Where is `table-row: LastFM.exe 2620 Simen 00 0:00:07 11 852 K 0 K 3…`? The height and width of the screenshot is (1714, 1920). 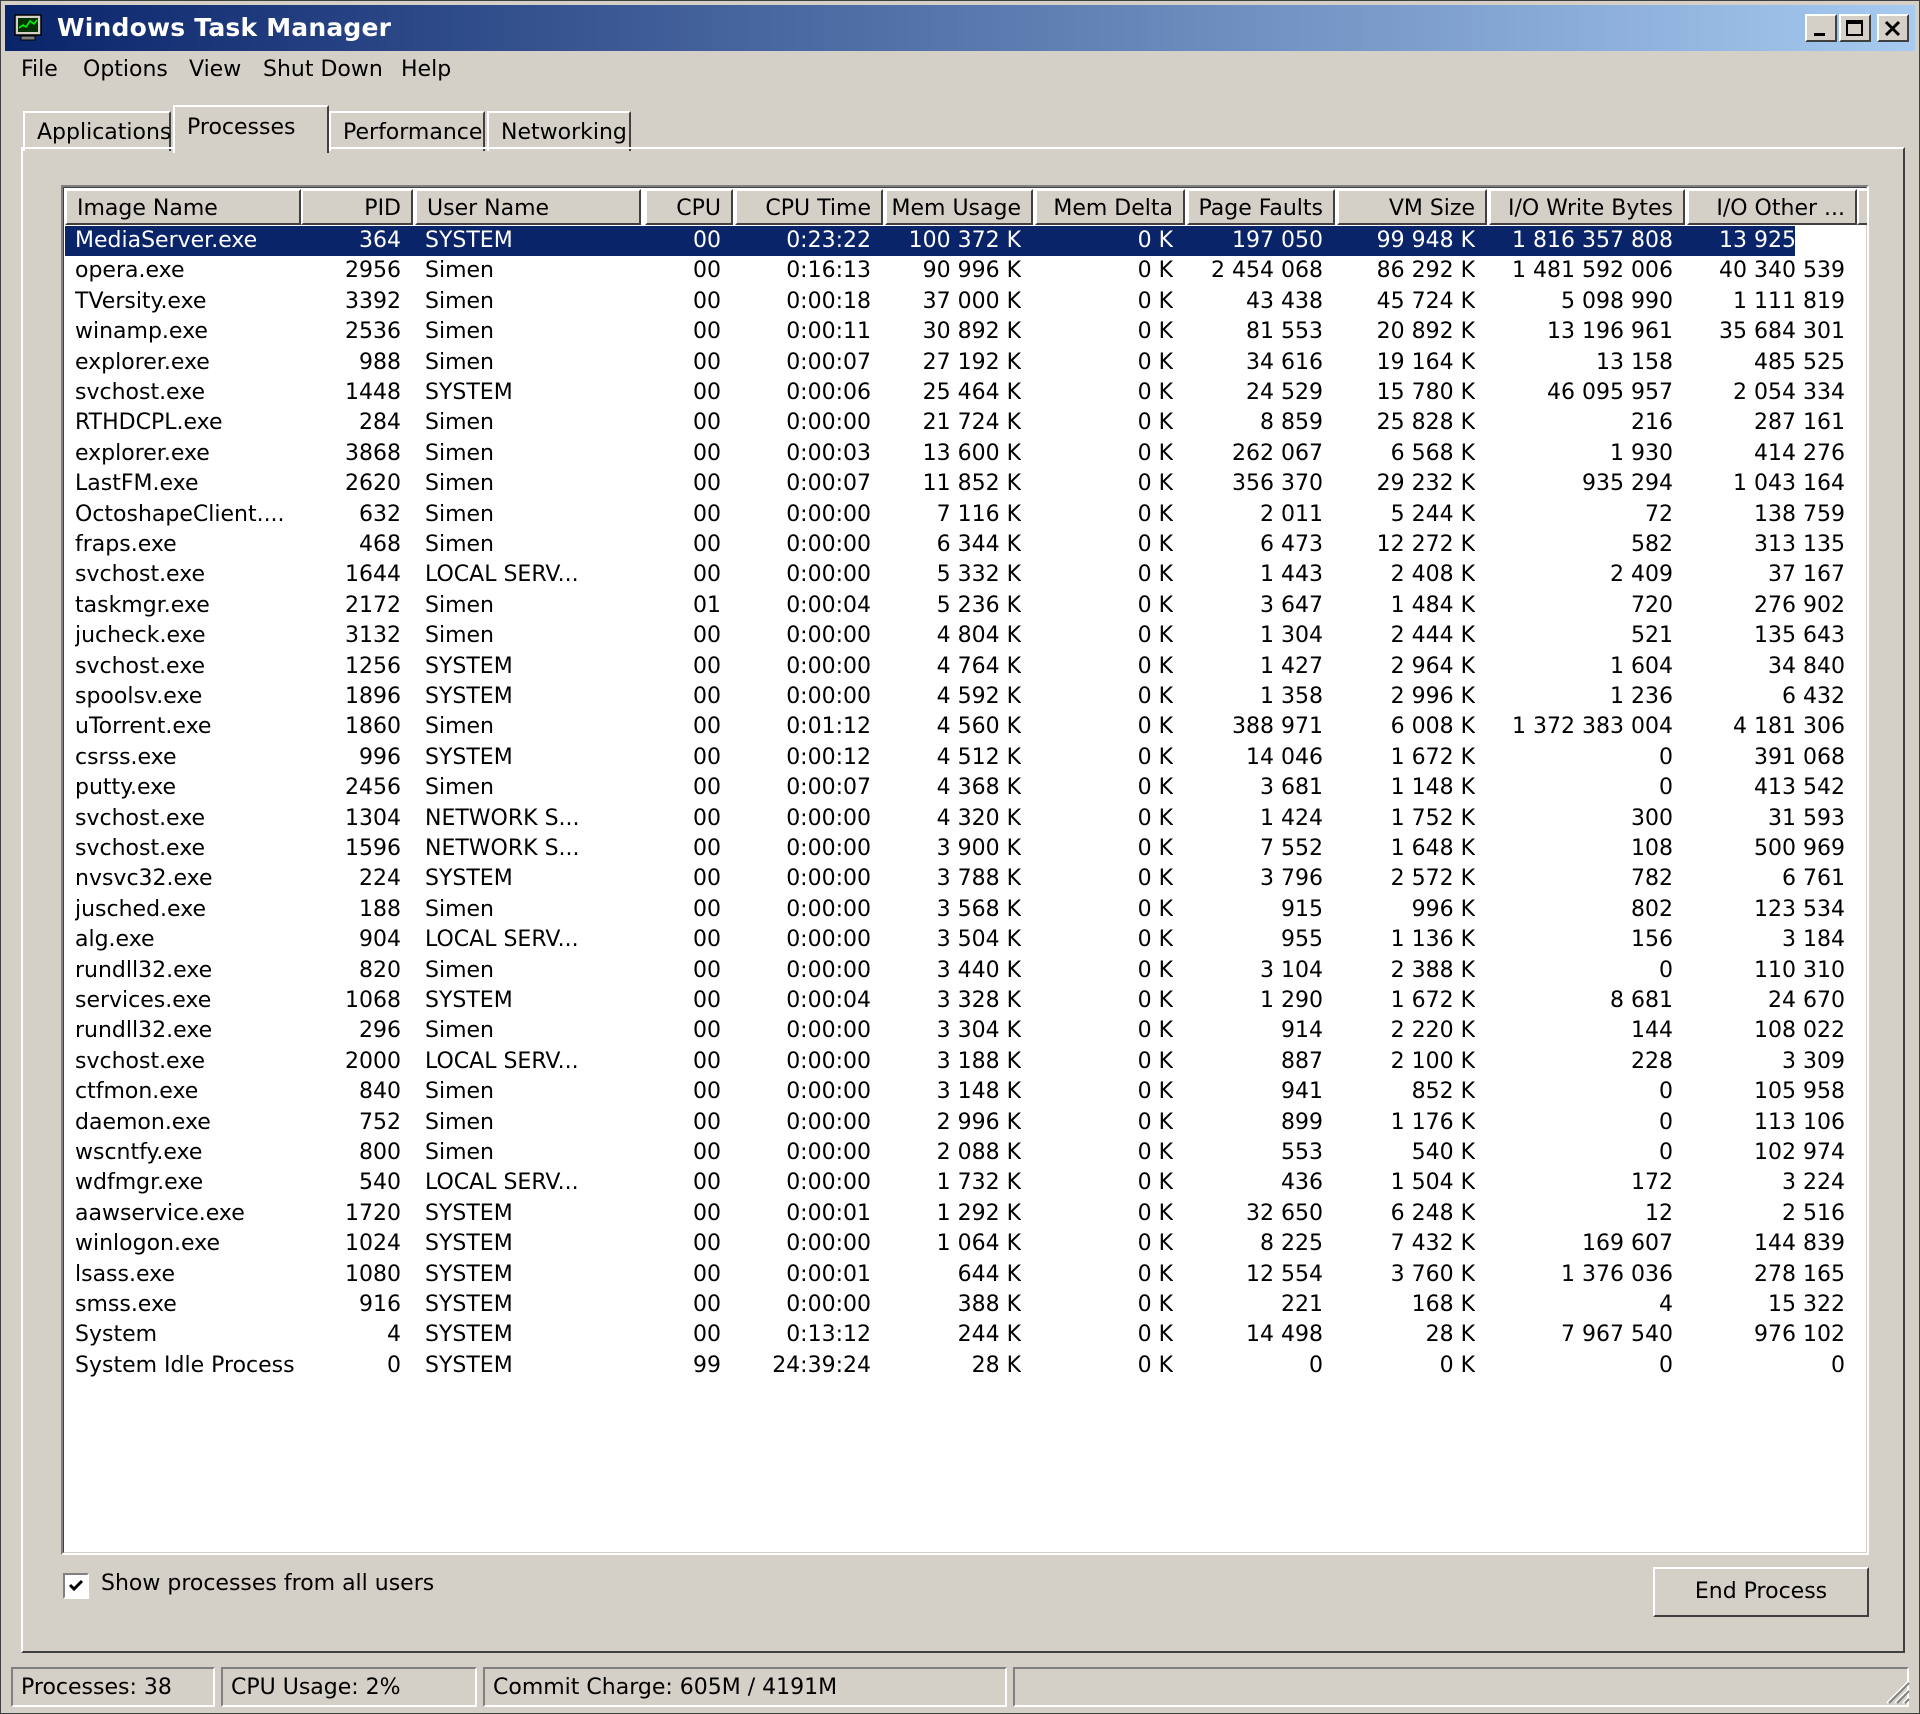 table-row: LastFM.exe 2620 Simen 00 0:00:07 11 852 K 0 K 3… is located at coordinates (955, 484).